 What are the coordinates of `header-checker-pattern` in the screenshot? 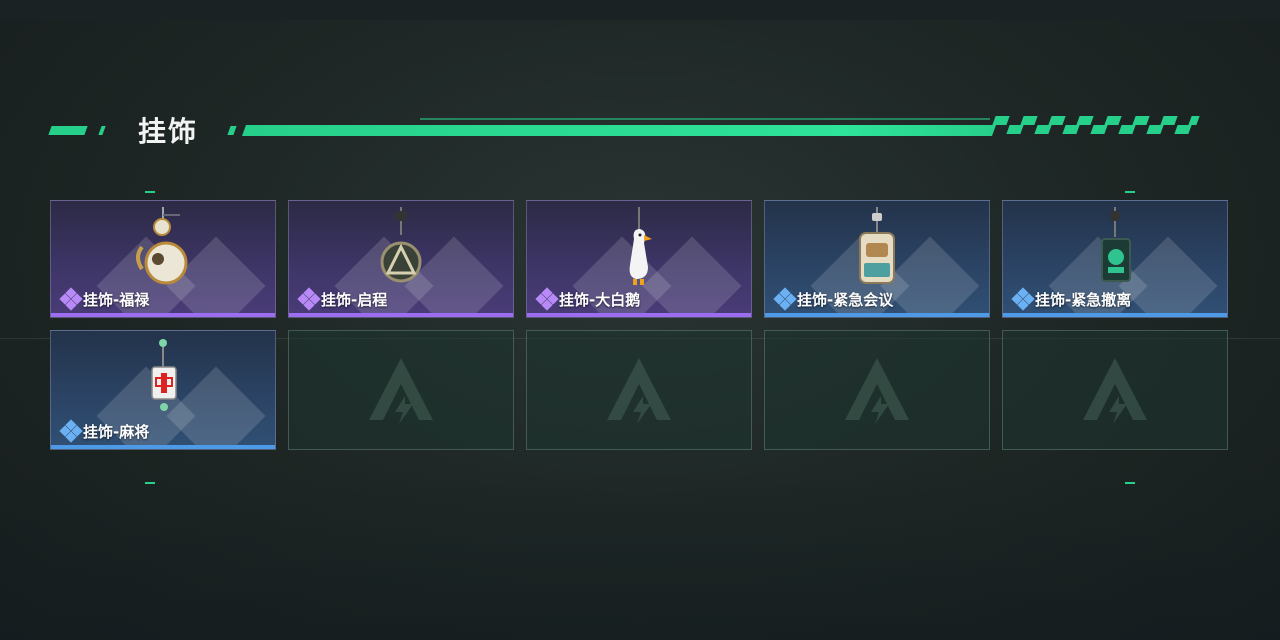 It's located at (1098, 126).